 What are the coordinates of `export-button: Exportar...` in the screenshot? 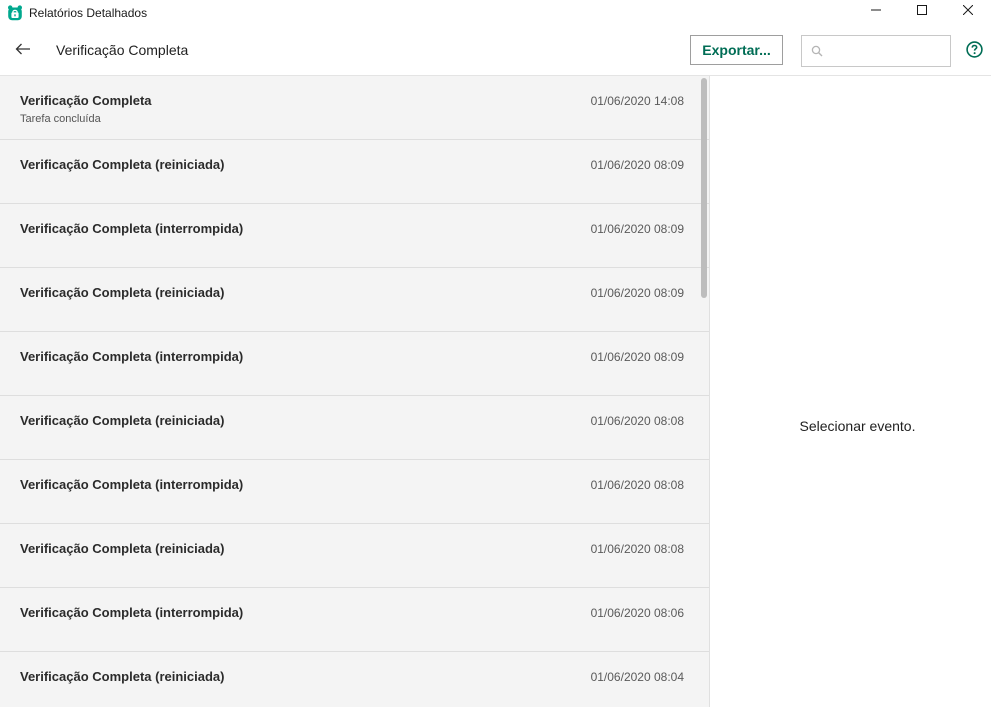 It's located at (736, 50).